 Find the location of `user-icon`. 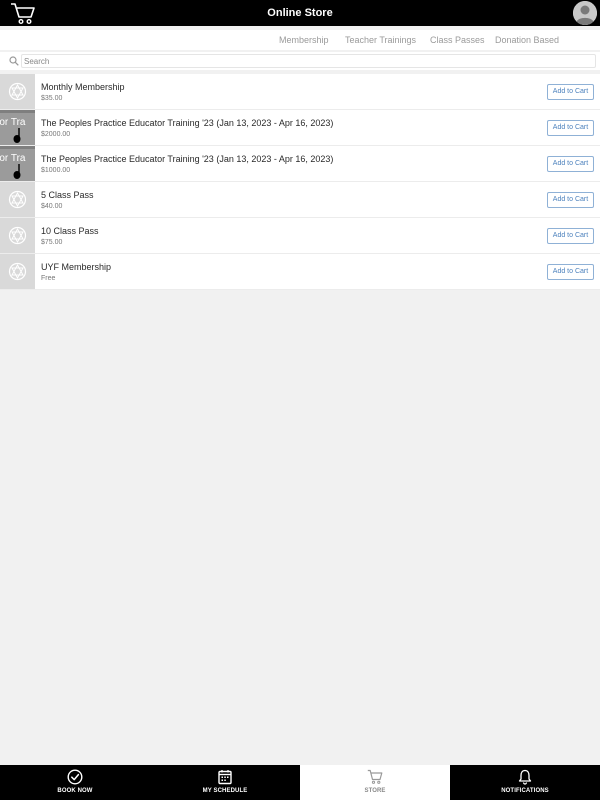

user-icon is located at coordinates (585, 13).